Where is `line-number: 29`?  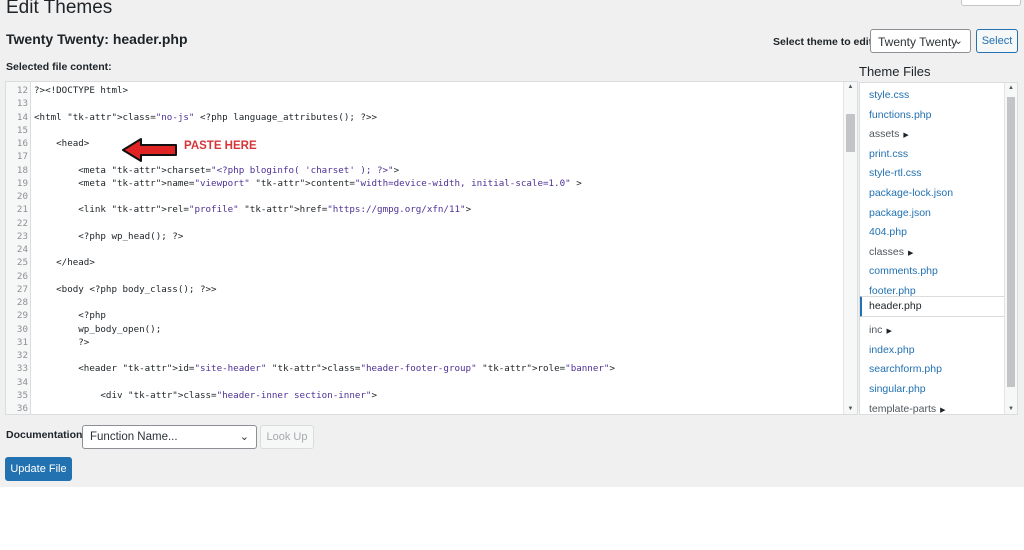
line-number: 29 is located at coordinates (22, 316).